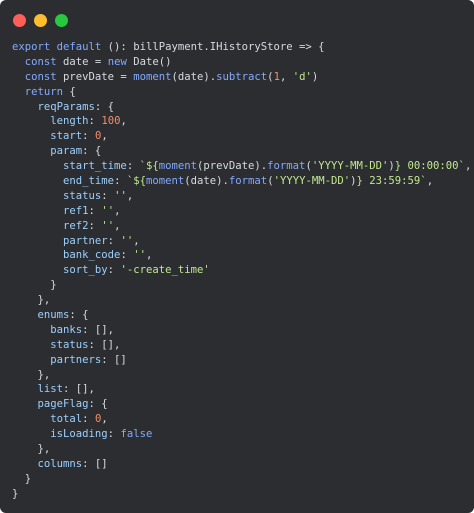 The width and height of the screenshot is (474, 513). What do you see at coordinates (240, 241) in the screenshot?
I see `code-line: partner: '',` at bounding box center [240, 241].